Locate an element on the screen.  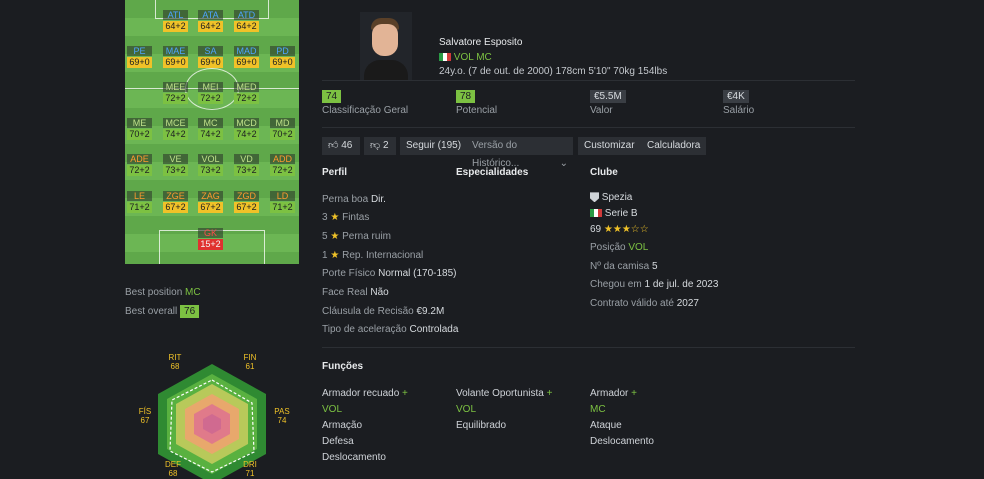
dislike-button: 👎︎ 2 is located at coordinates (380, 146).